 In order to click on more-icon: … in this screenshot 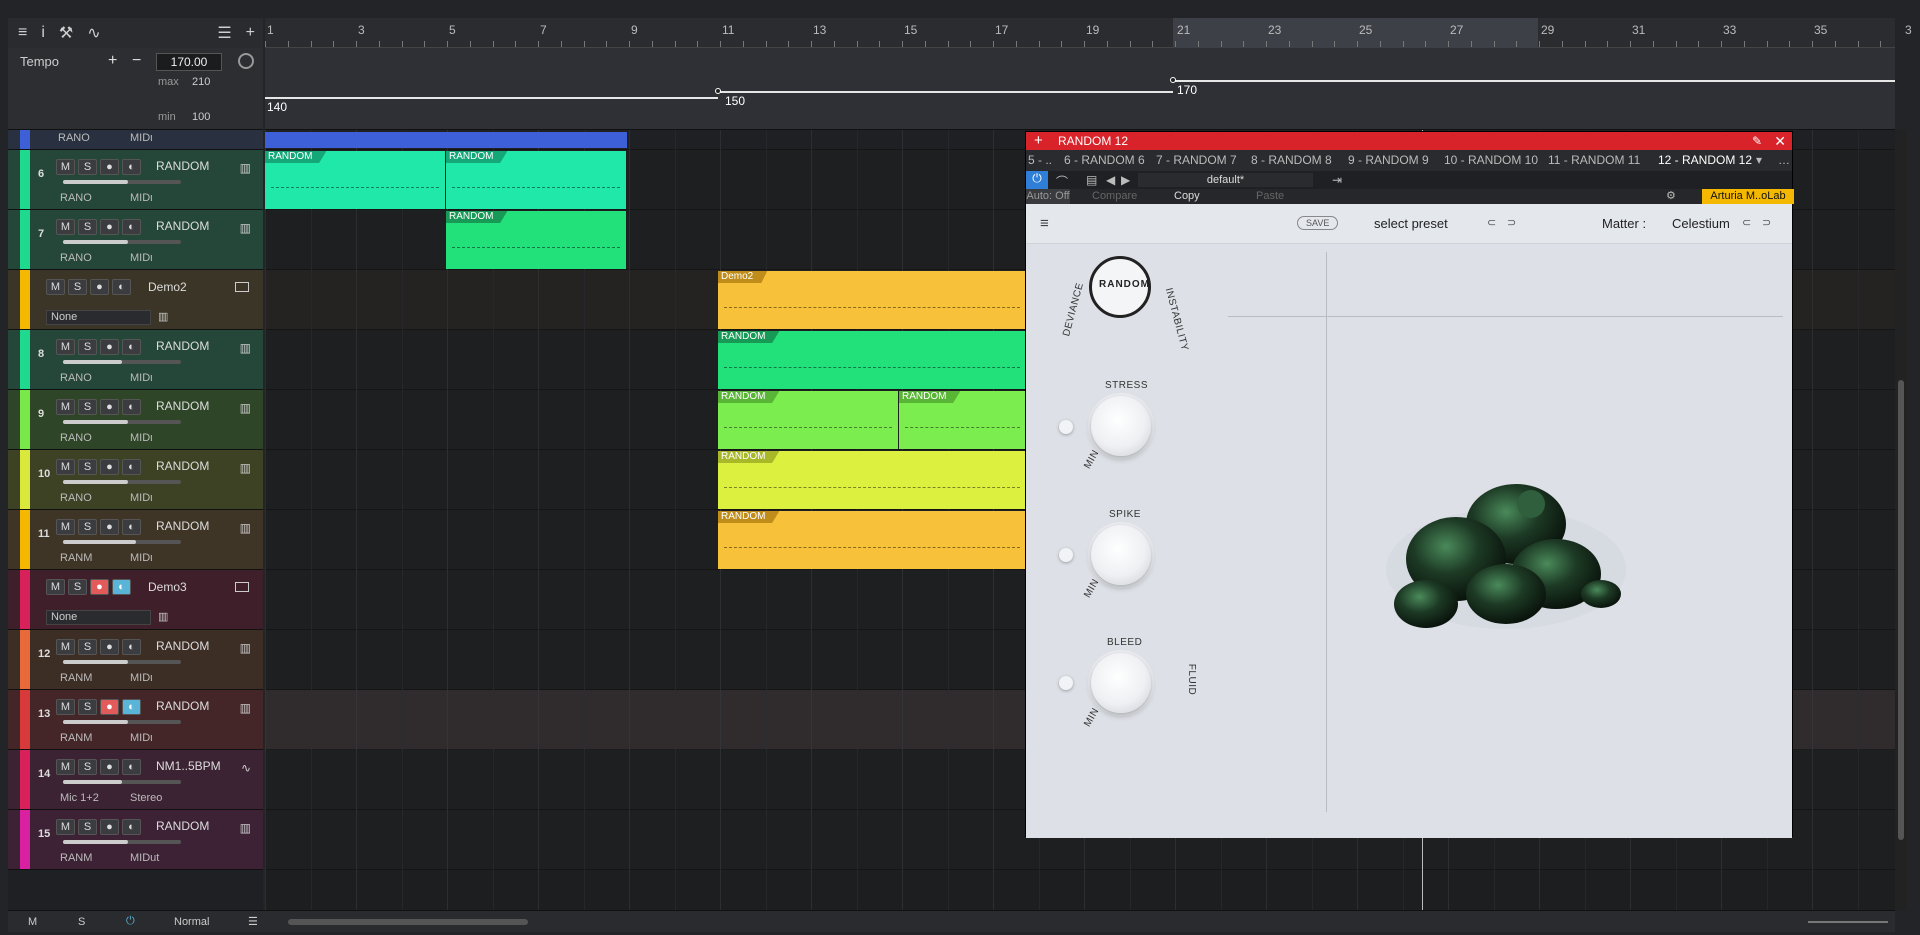, I will do `click(1784, 160)`.